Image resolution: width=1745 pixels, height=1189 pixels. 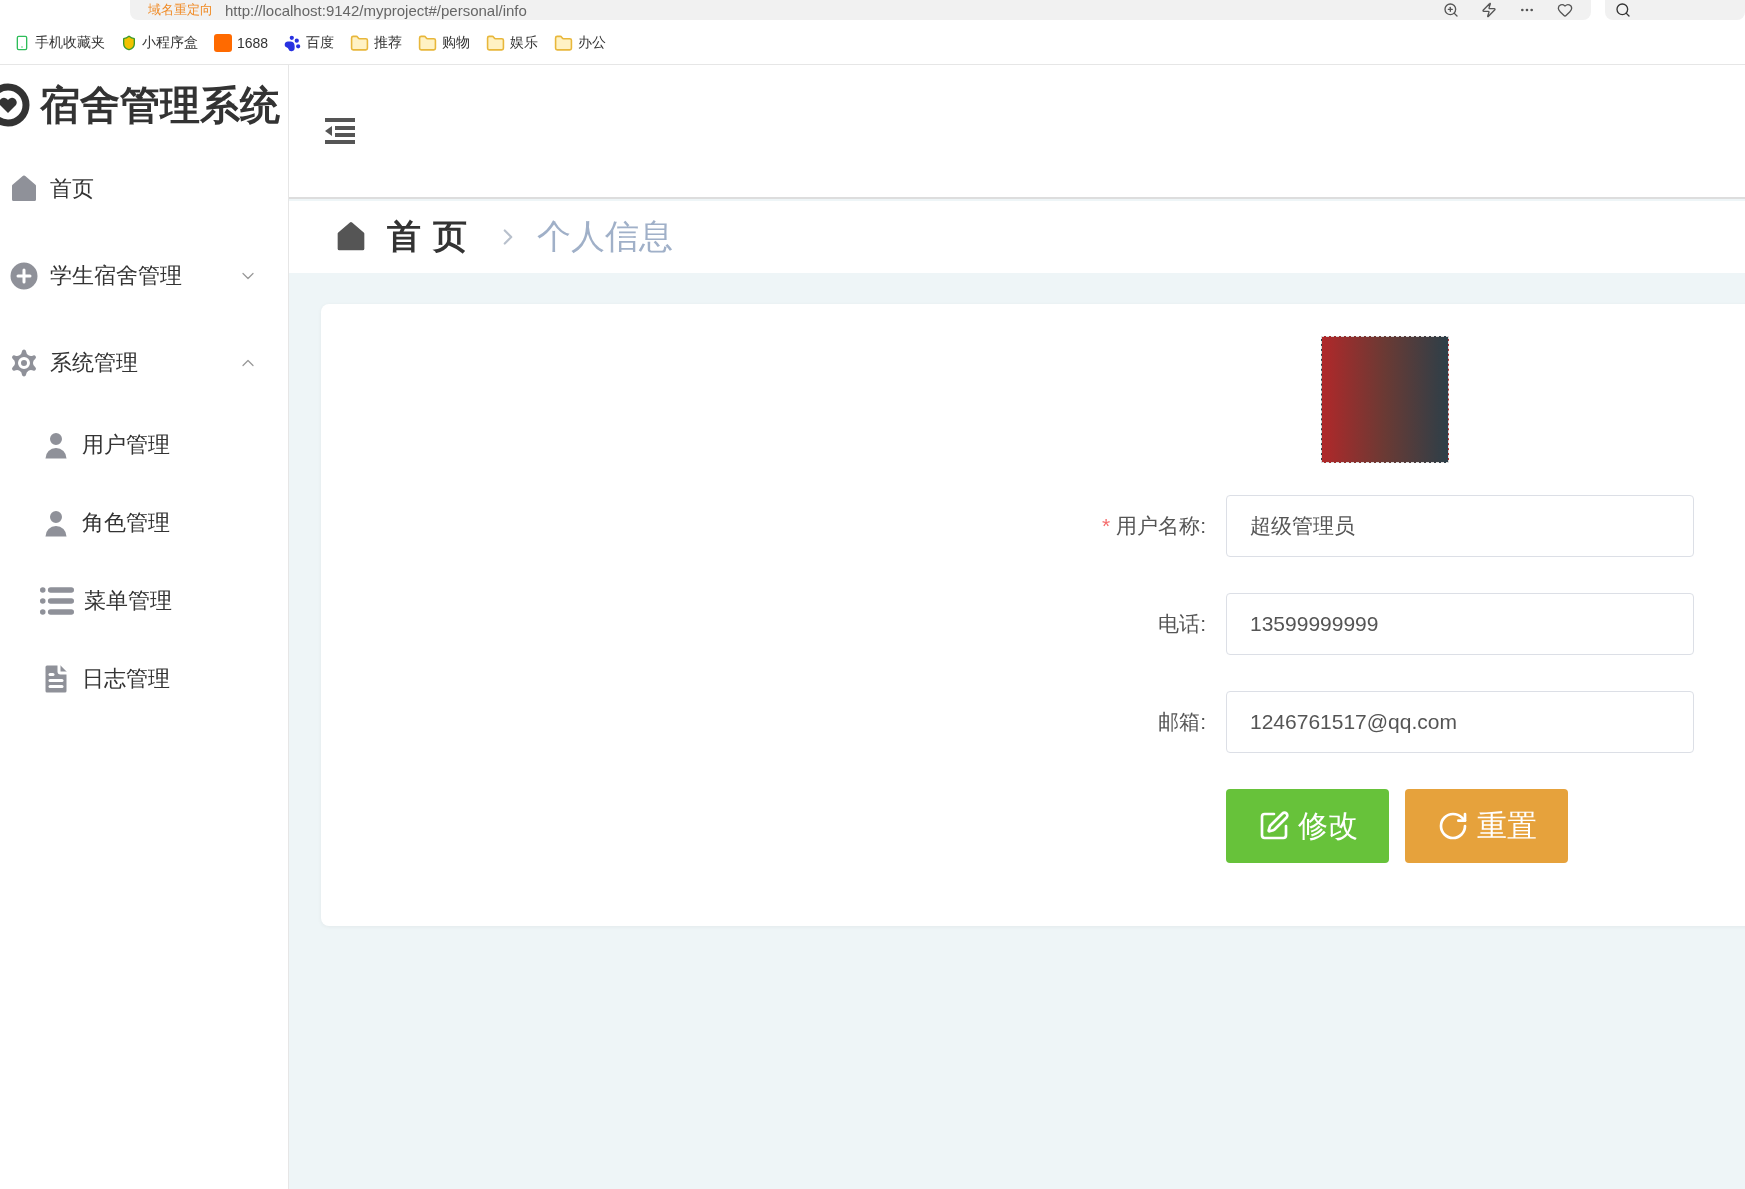 What do you see at coordinates (170, 43) in the screenshot?
I see `bookmark-label: 小程序盒` at bounding box center [170, 43].